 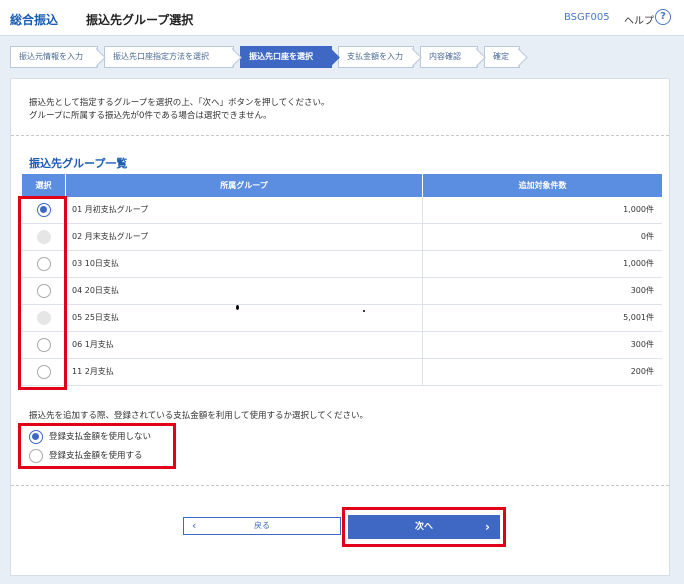 I want to click on table-row: 06 1月支払 300件, so click(x=342, y=345).